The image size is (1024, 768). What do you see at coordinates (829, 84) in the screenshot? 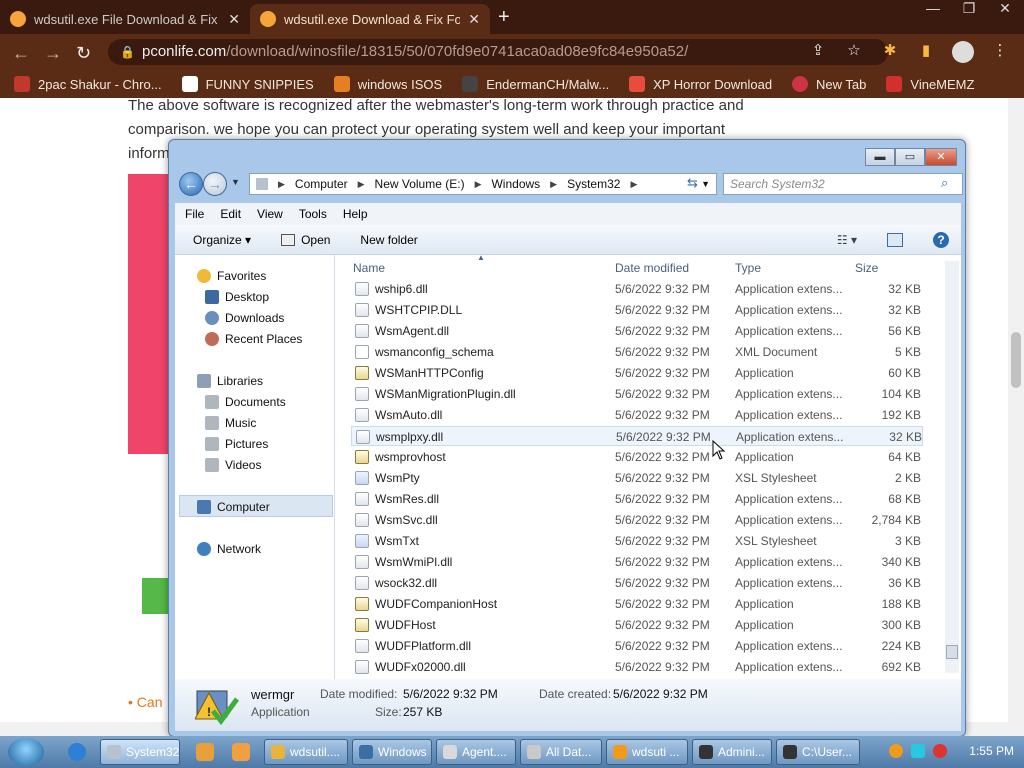
I see `bookmark-item: New Tab` at bounding box center [829, 84].